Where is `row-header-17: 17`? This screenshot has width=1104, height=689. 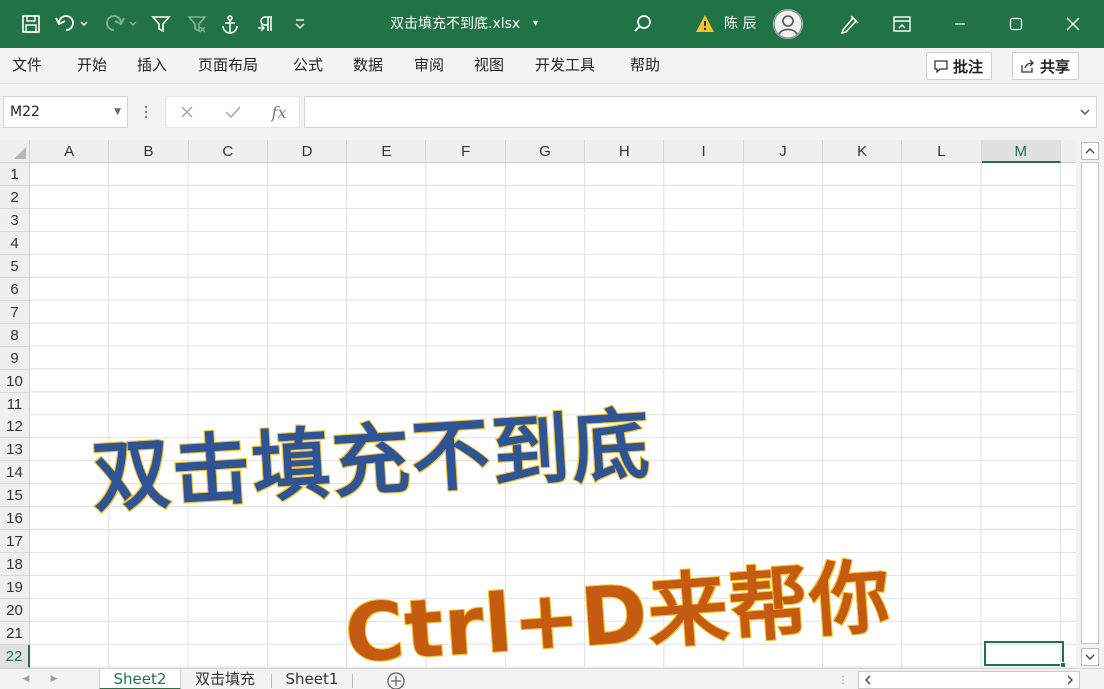
row-header-17: 17 is located at coordinates (15, 542).